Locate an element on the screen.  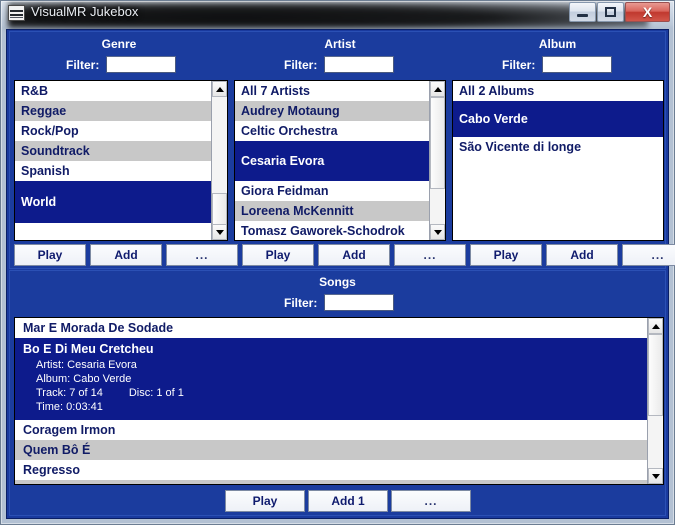
list-item: Tomasz Gaworek-Schodrok is located at coordinates (332, 230).